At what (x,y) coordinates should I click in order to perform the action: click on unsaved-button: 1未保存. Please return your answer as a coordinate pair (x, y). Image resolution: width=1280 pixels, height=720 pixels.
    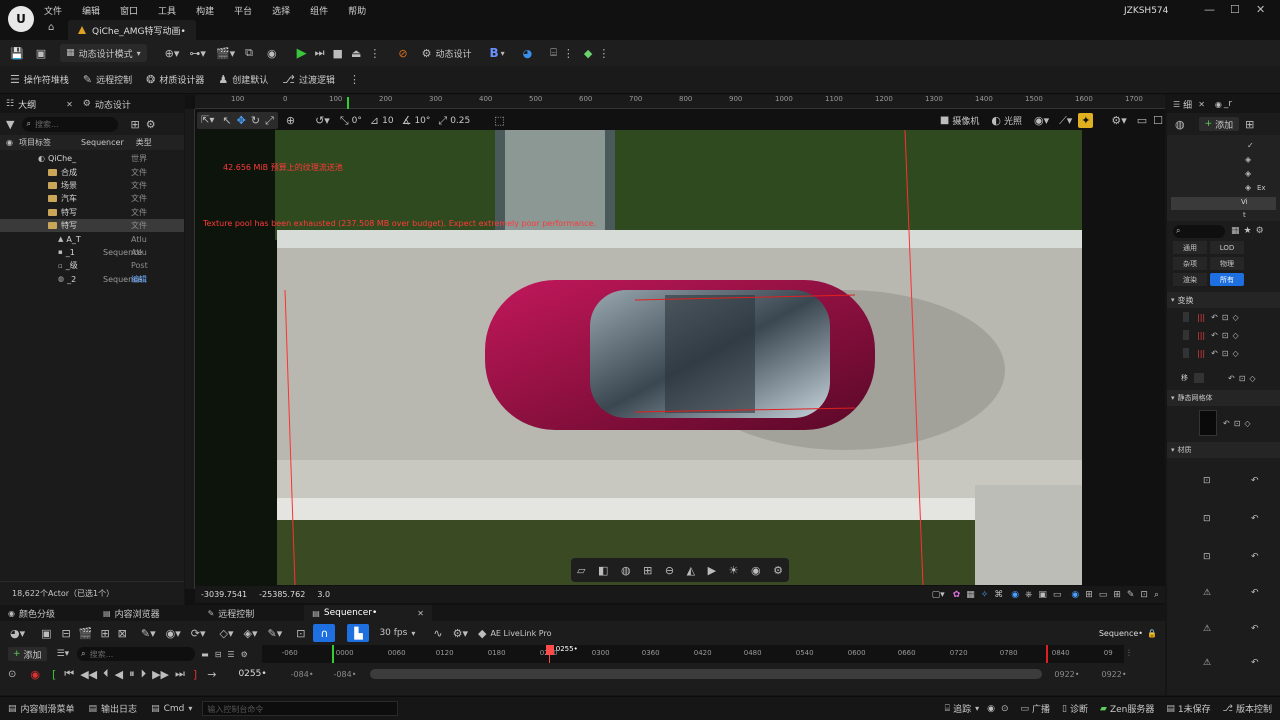
    Looking at the image, I should click on (1194, 708).